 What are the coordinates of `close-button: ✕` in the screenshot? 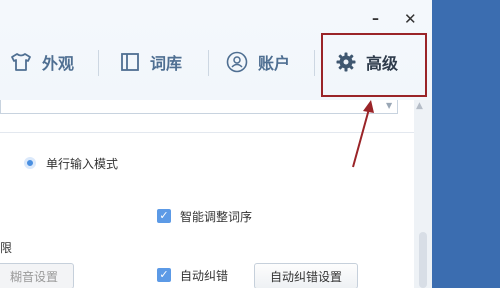 It's located at (410, 19).